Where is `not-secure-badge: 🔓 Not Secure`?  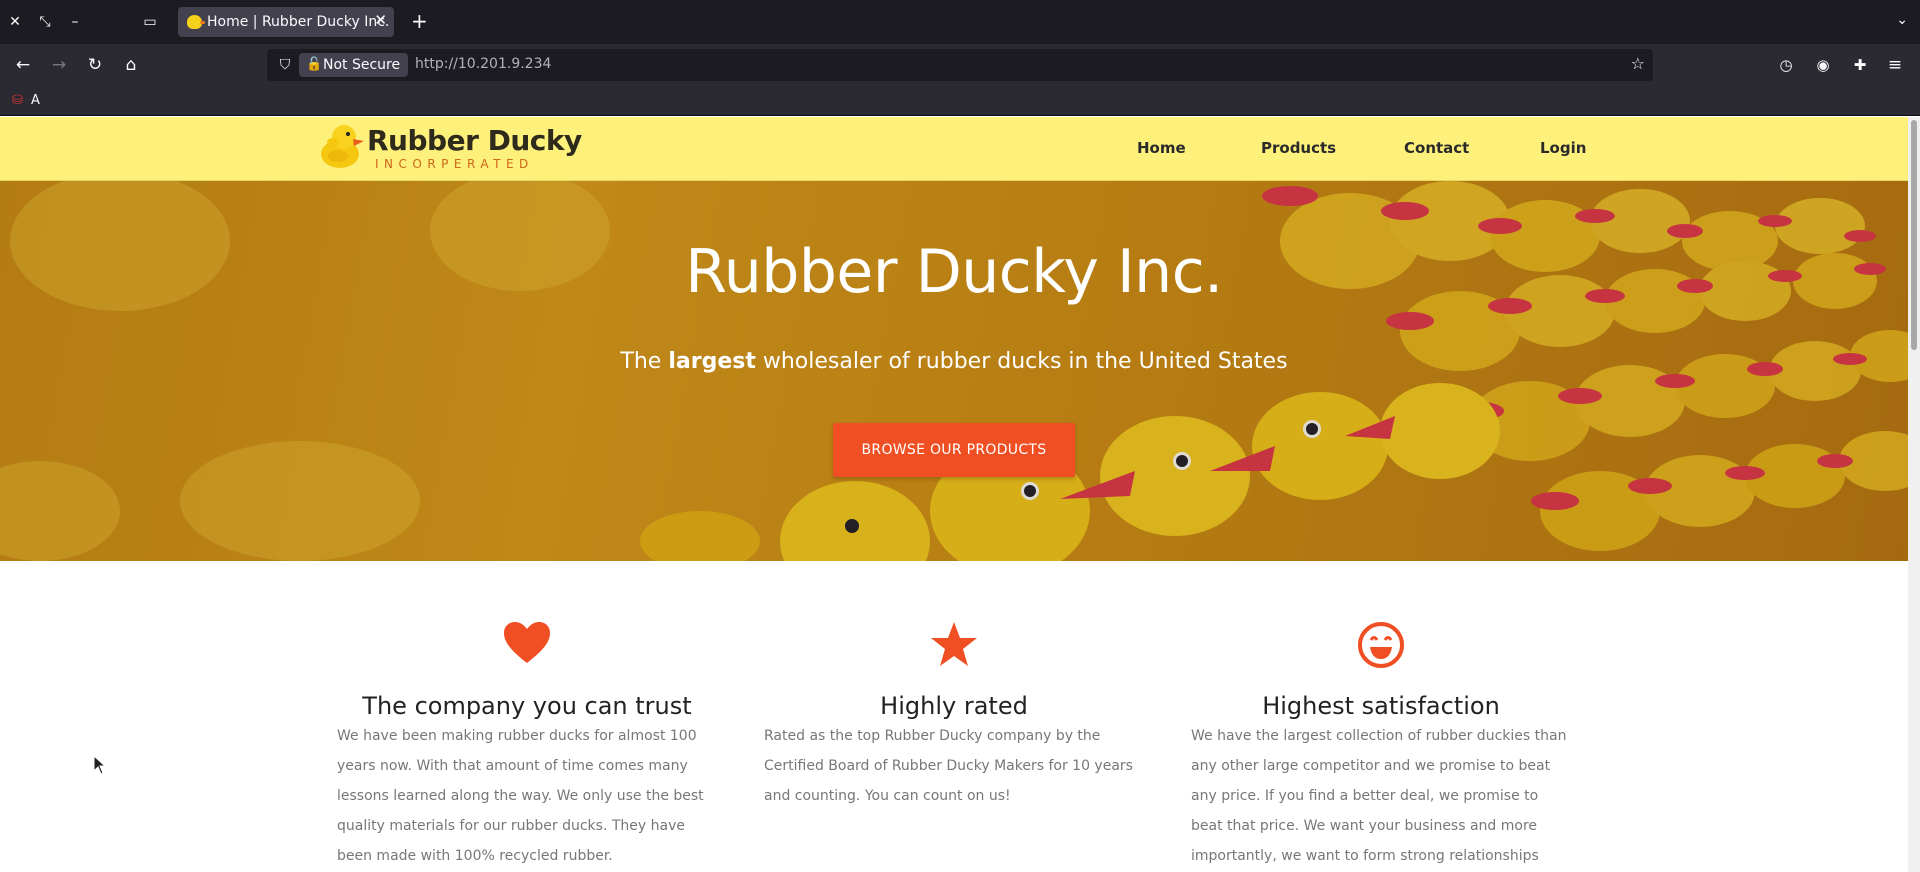 not-secure-badge: 🔓 Not Secure is located at coordinates (354, 65).